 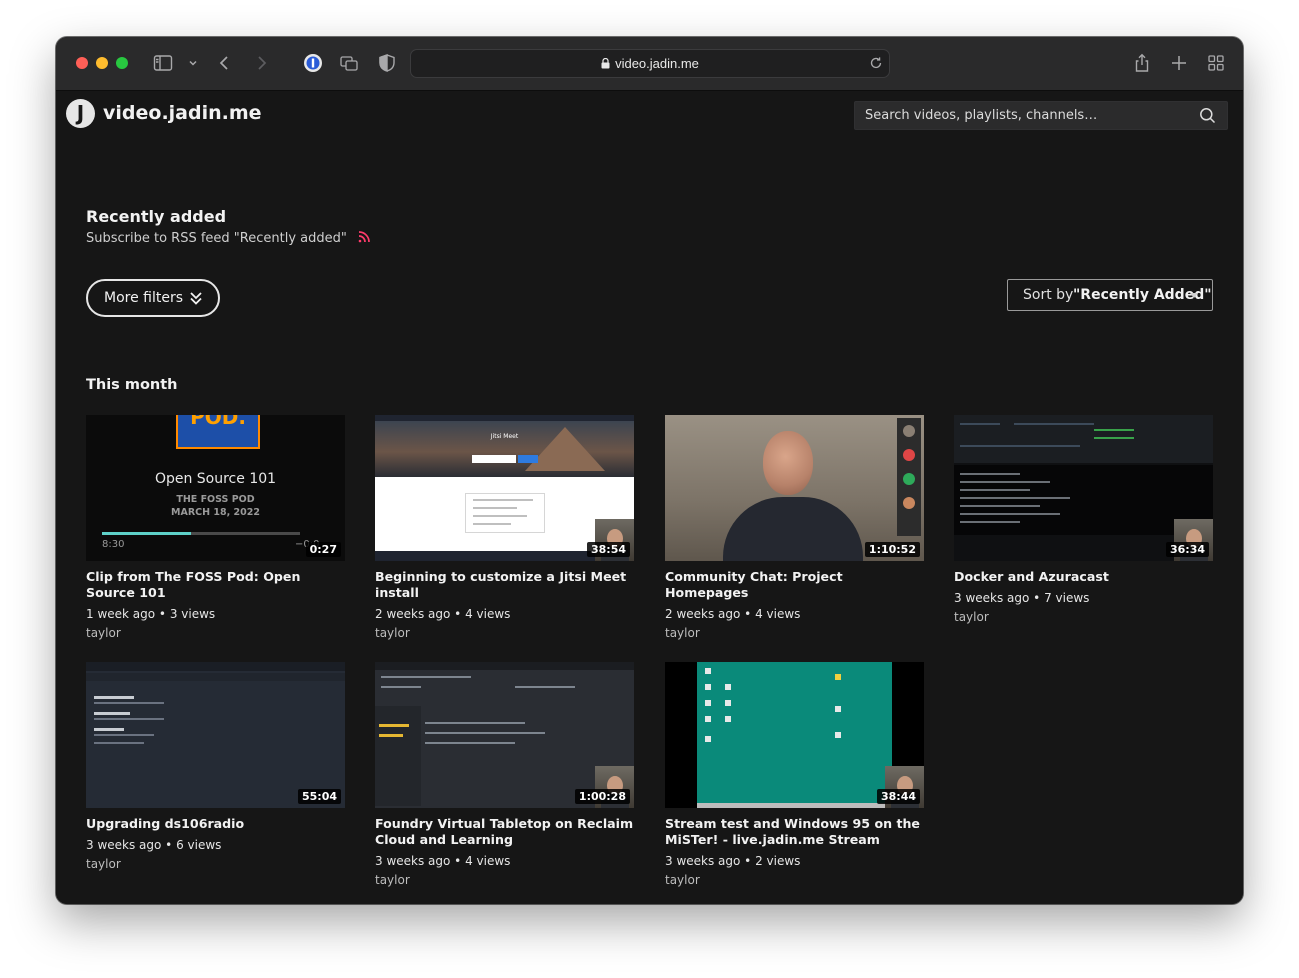 What do you see at coordinates (876, 63) in the screenshot?
I see `reload-icon` at bounding box center [876, 63].